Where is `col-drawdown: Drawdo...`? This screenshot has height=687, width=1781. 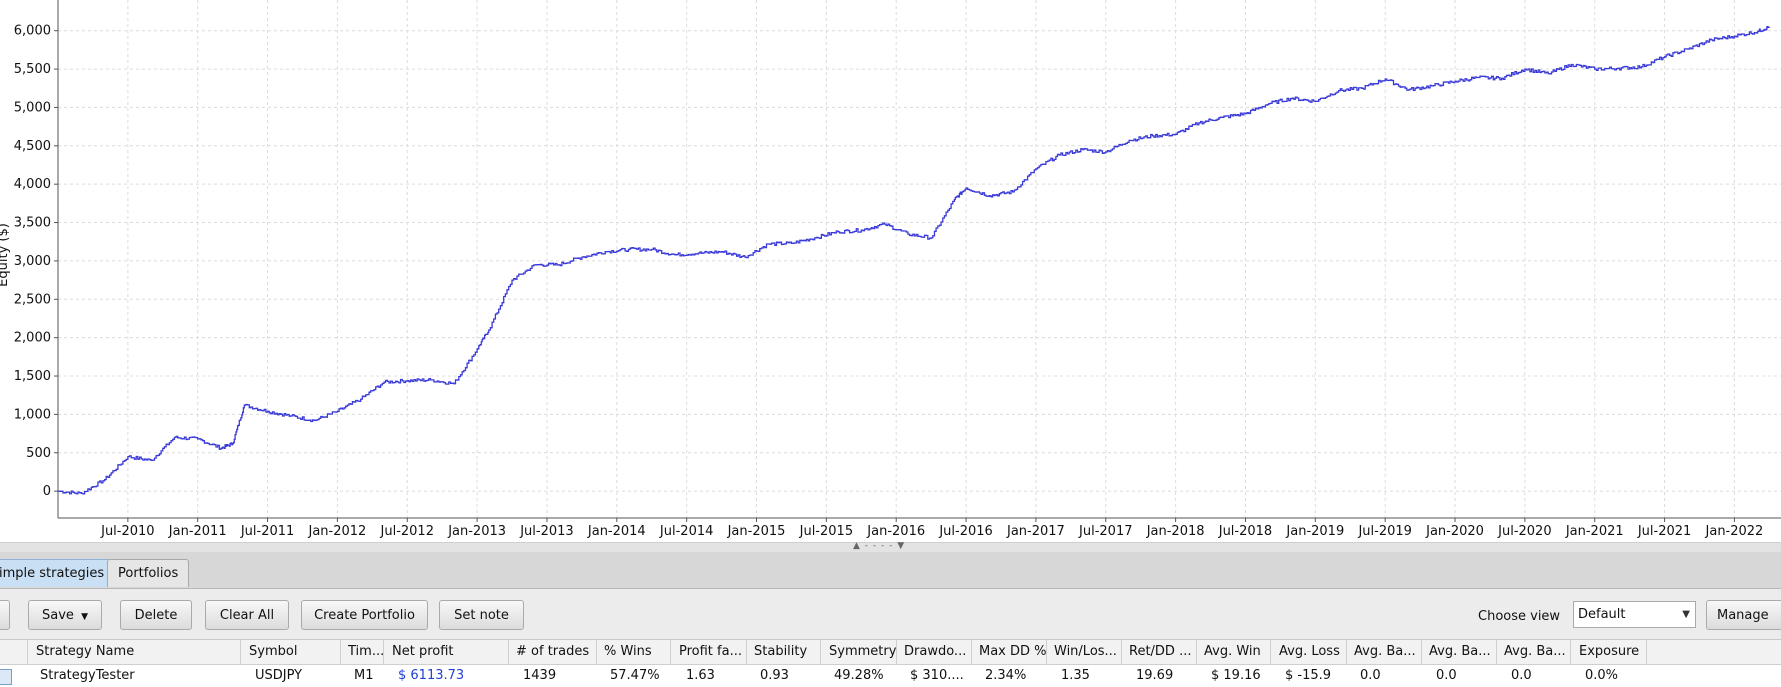
col-drawdown: Drawdo... is located at coordinates (935, 651).